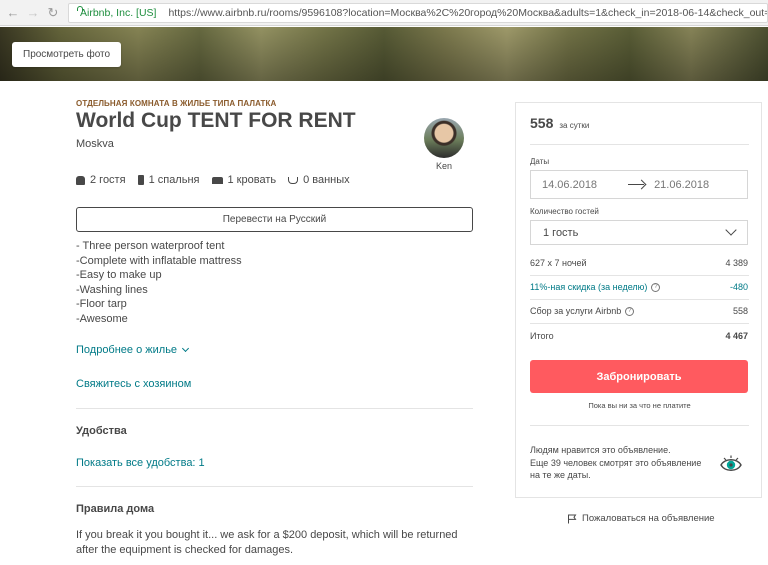 The width and height of the screenshot is (768, 565). I want to click on contact-host-link: Свяжитесь с хозяином, so click(133, 384).